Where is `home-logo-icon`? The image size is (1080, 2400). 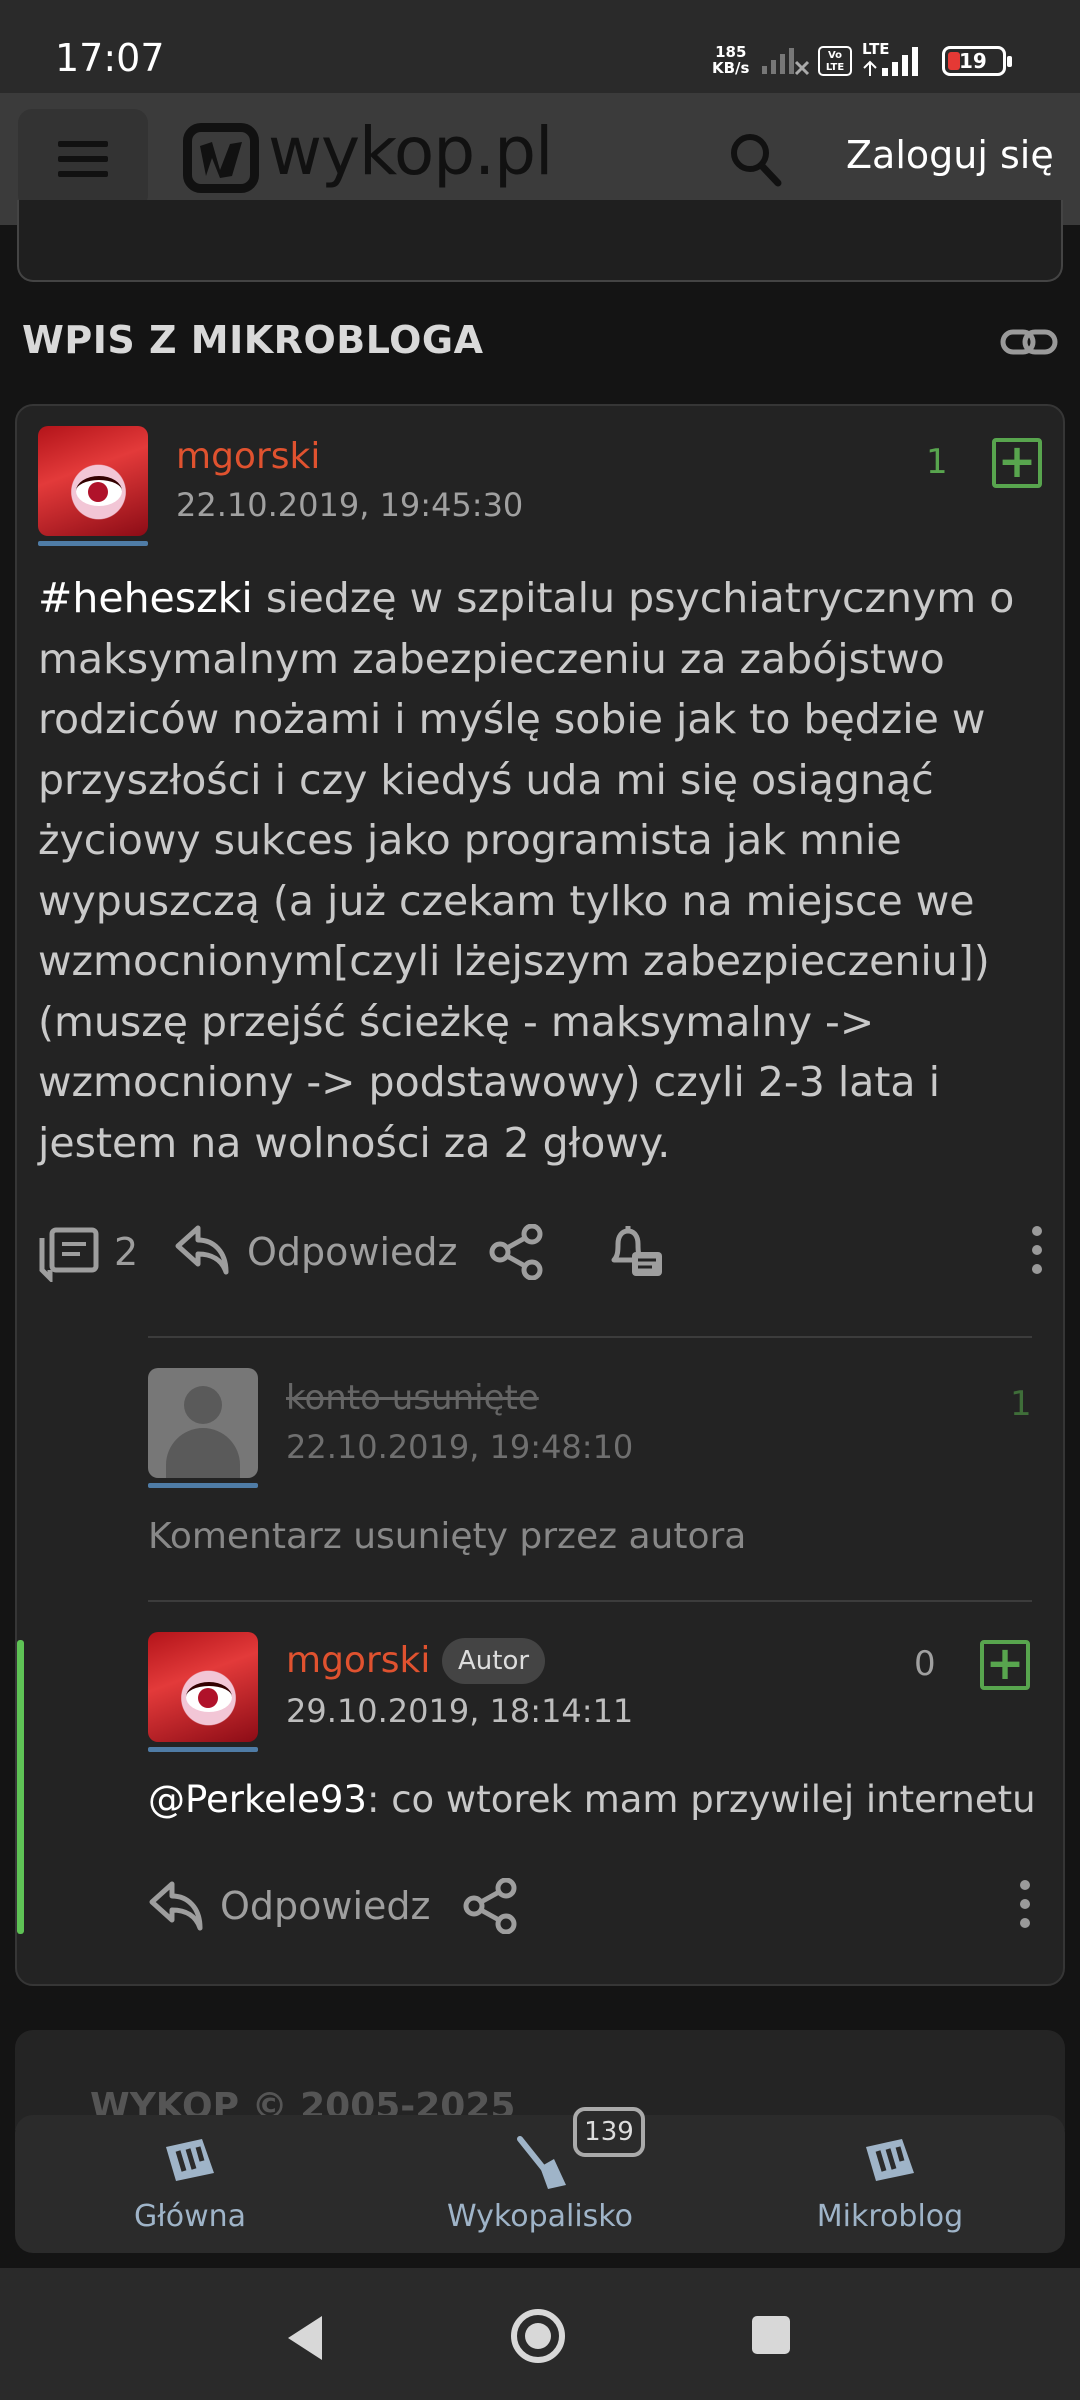
home-logo-icon is located at coordinates (190, 2160).